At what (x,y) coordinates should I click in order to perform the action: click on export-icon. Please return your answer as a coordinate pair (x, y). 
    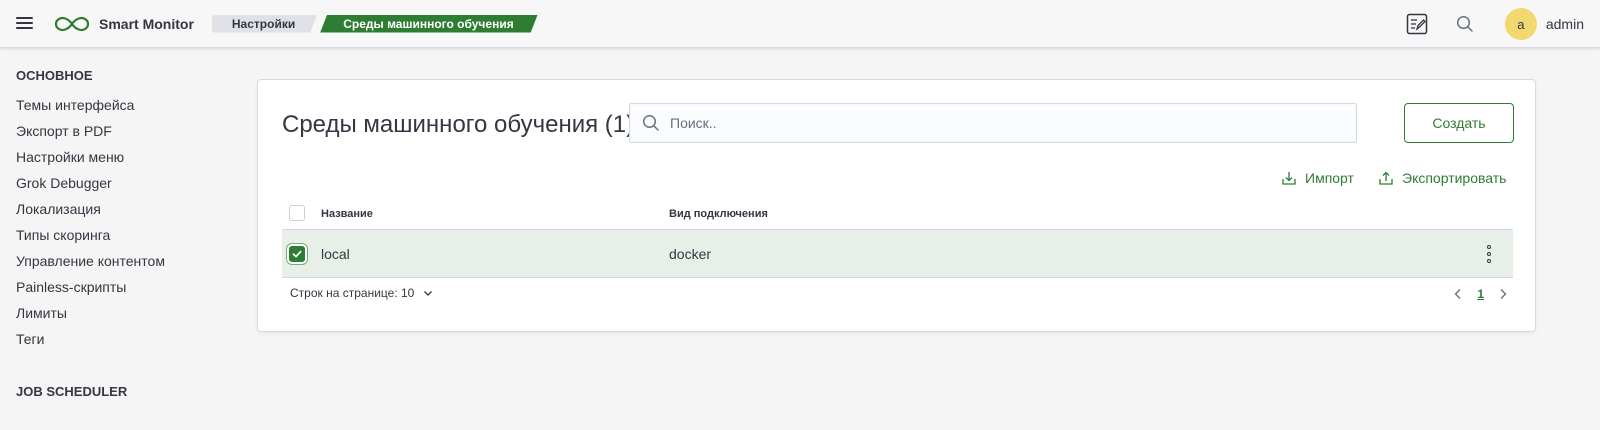
    Looking at the image, I should click on (1386, 178).